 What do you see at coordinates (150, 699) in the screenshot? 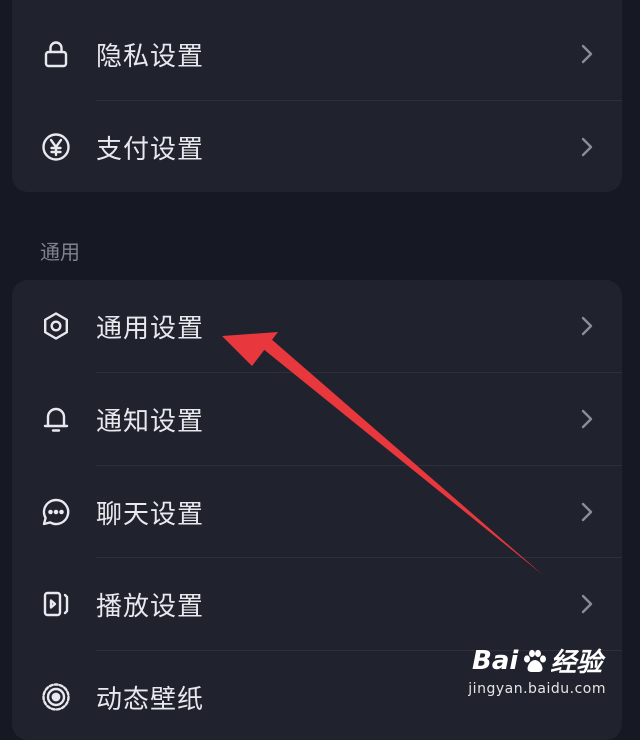
I see `settings-item-label: 动态壁纸` at bounding box center [150, 699].